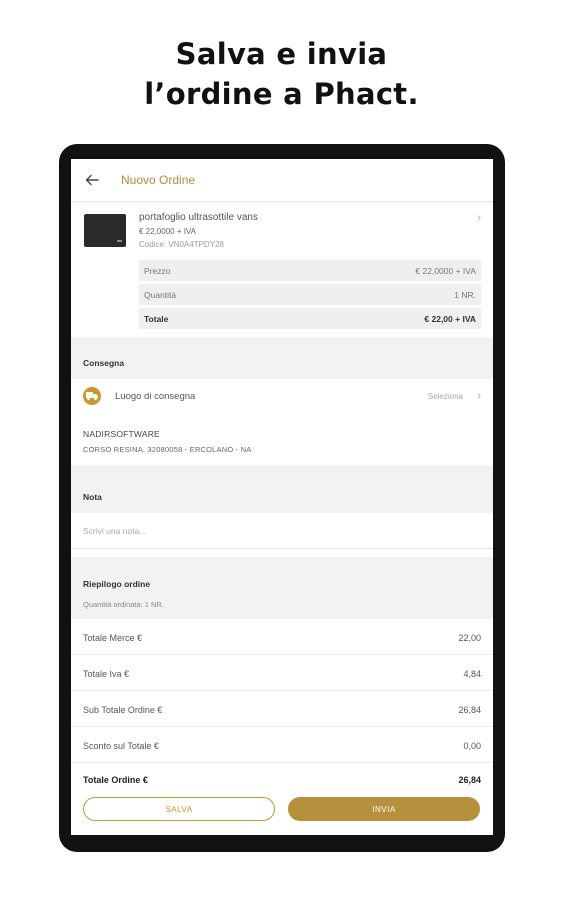 Image resolution: width=563 pixels, height=900 pixels. What do you see at coordinates (282, 531) in the screenshot?
I see `note-input` at bounding box center [282, 531].